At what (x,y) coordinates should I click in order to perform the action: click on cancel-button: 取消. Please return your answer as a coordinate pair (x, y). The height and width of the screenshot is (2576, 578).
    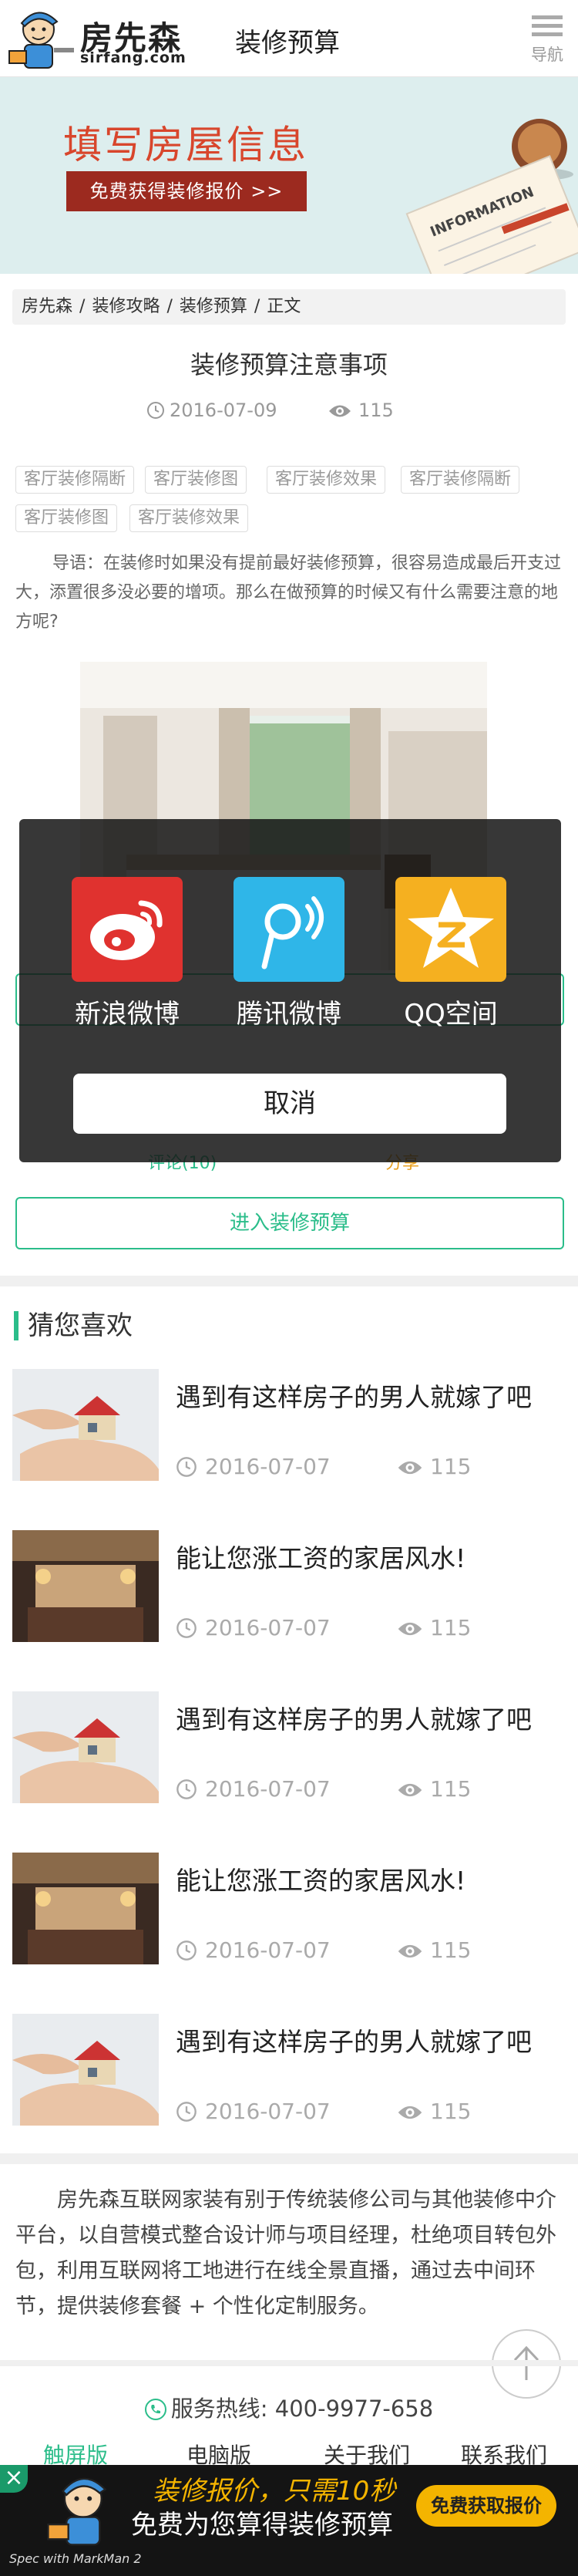
    Looking at the image, I should click on (289, 1104).